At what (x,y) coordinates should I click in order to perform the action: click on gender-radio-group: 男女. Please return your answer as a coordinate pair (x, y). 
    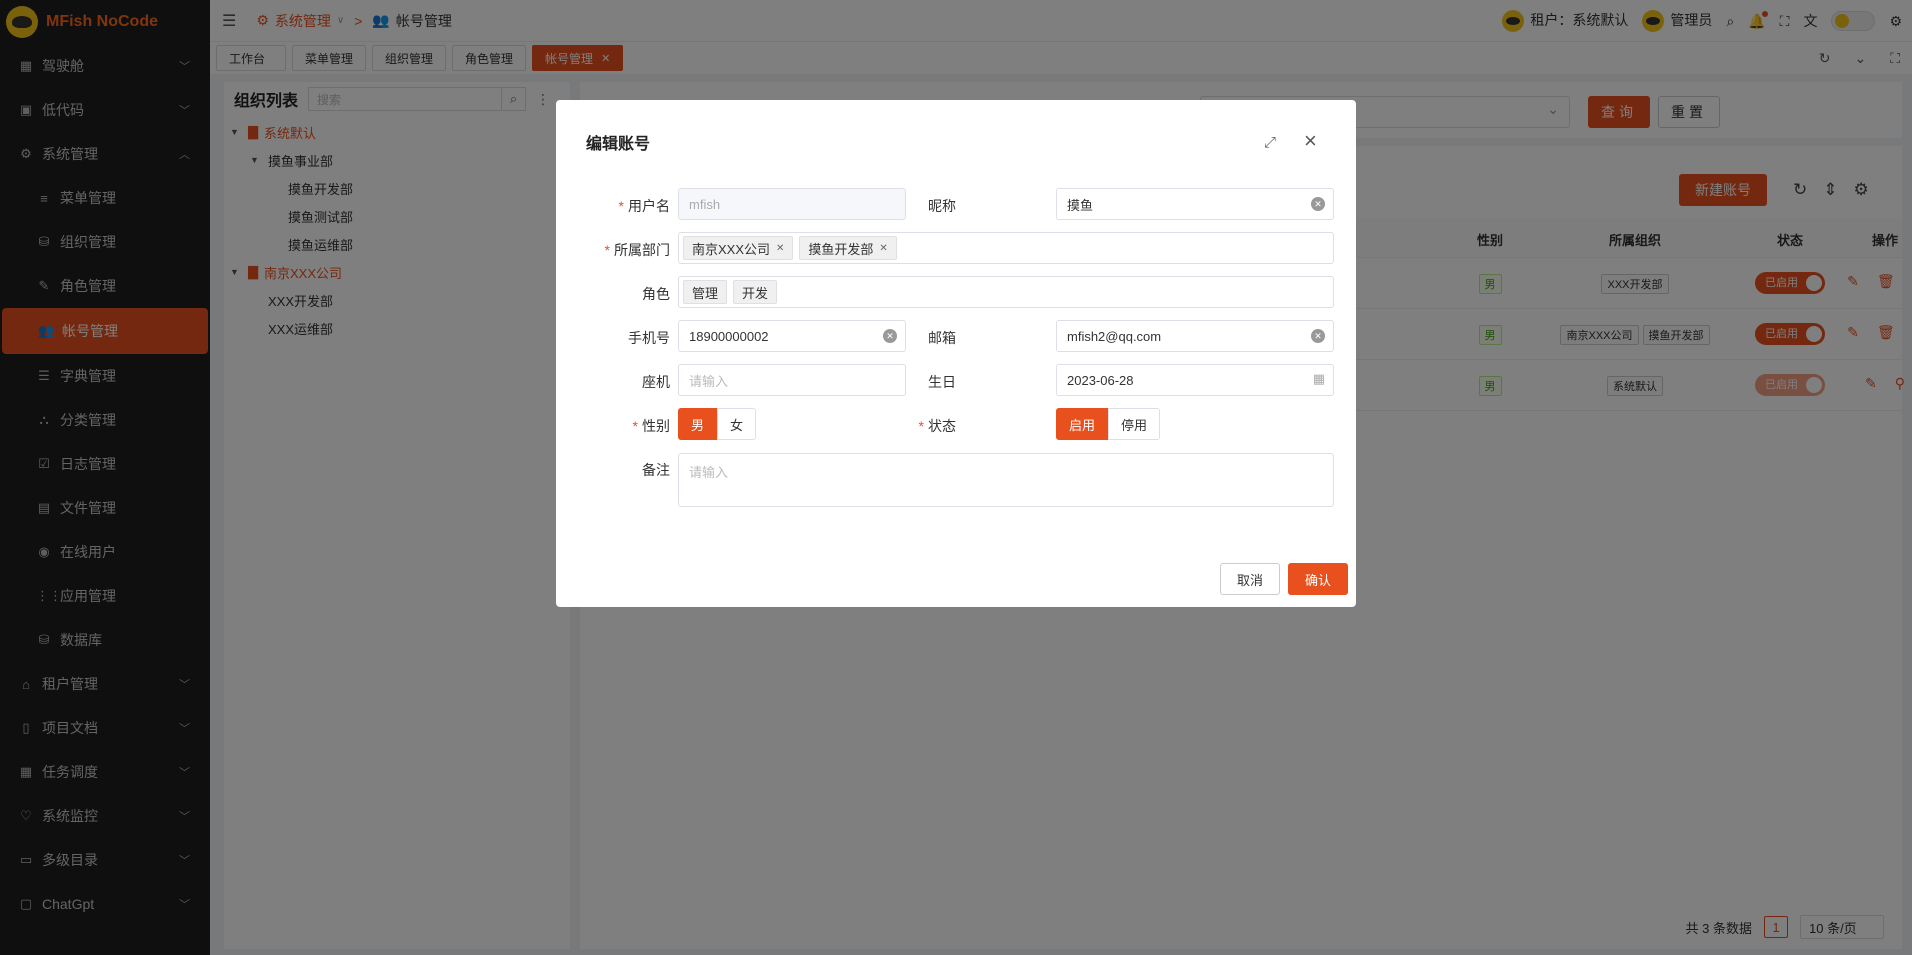
    Looking at the image, I should click on (717, 424).